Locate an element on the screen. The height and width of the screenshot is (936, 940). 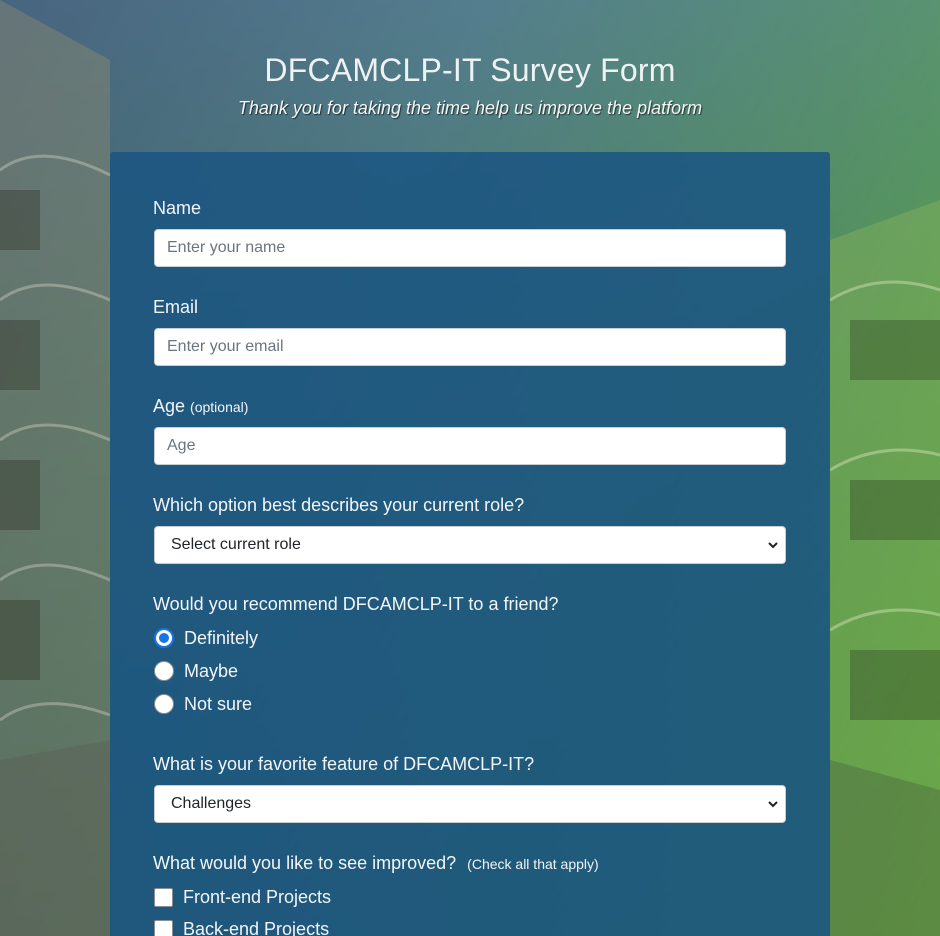
feature-select-value: Challenges is located at coordinates (211, 803).